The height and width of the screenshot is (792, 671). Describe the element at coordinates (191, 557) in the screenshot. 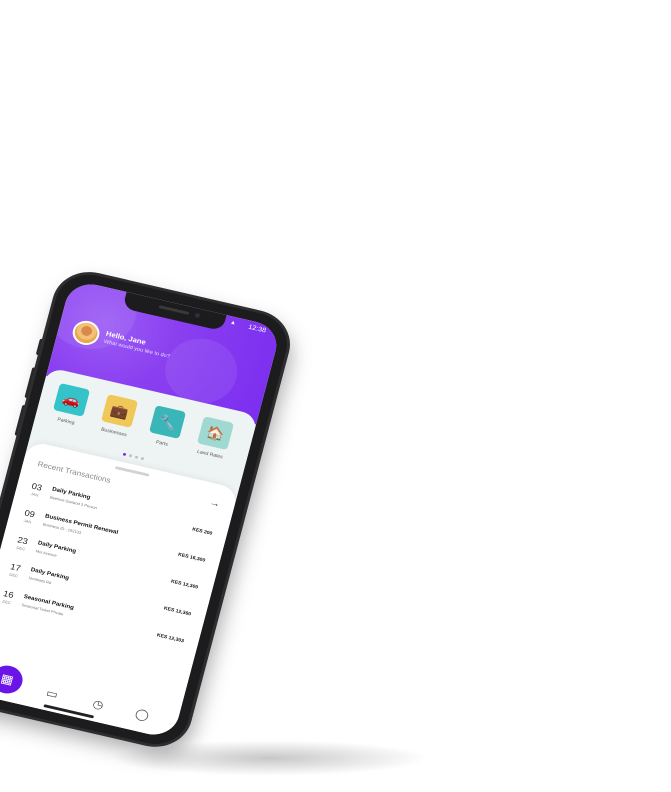

I see `transaction-amount: KES 16,300` at that location.